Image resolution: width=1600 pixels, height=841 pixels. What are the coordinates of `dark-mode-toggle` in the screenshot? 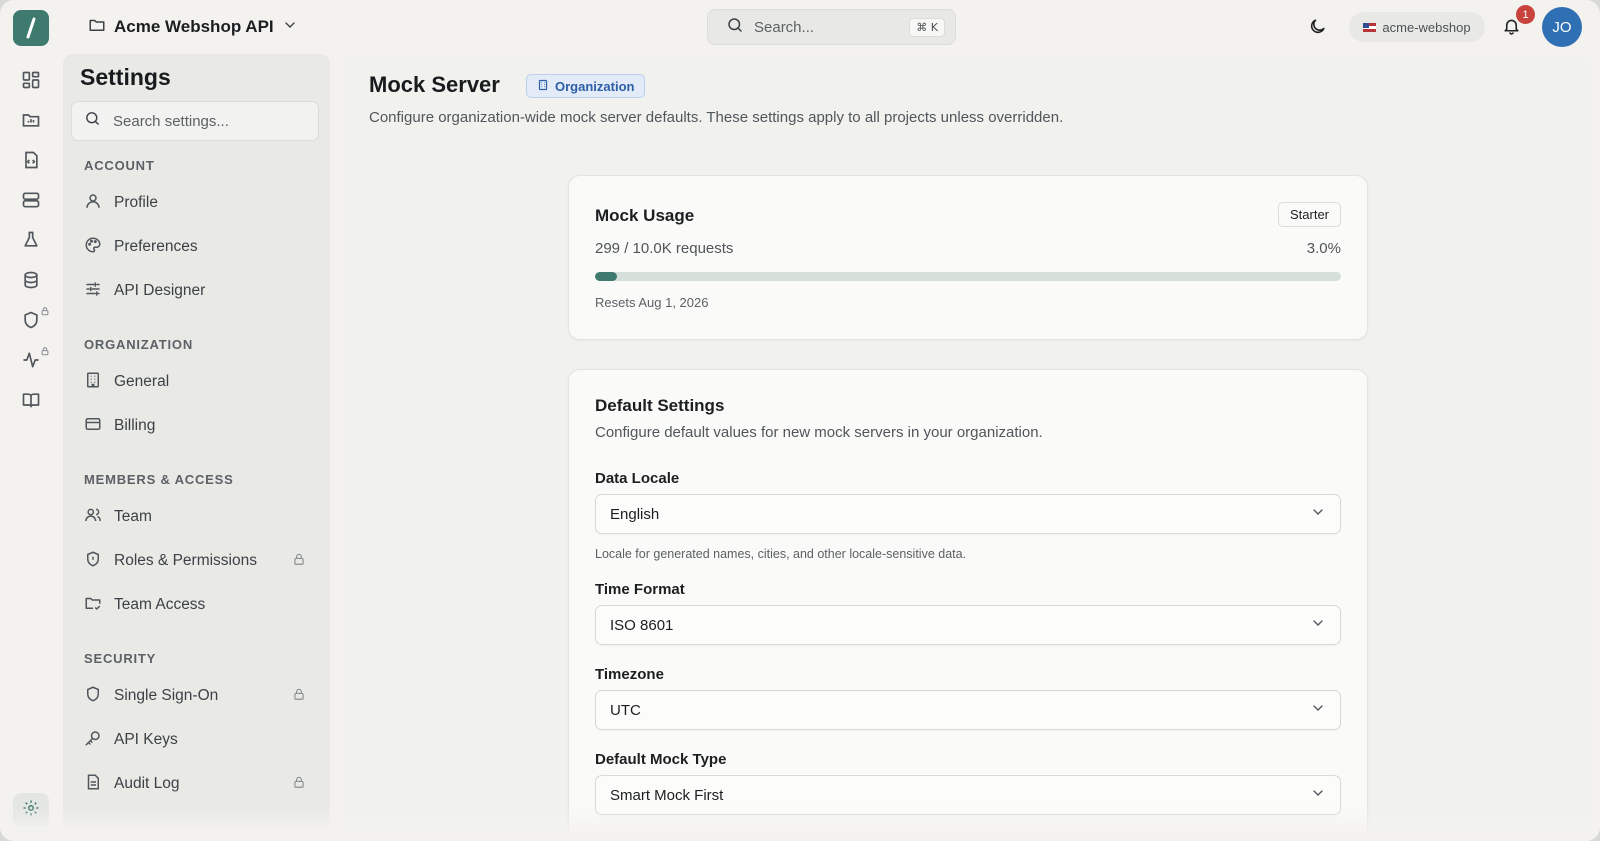 It's located at (1317, 29).